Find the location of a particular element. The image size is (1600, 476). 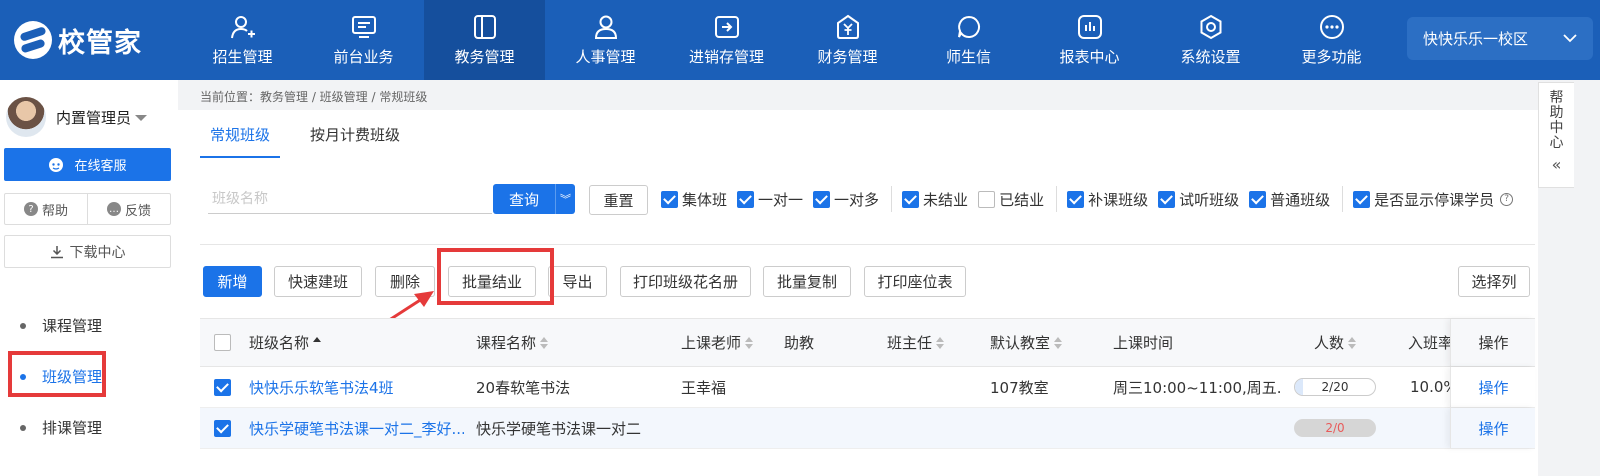

class-name-link: 快快乐乐软笔书法4班 is located at coordinates (356, 387).